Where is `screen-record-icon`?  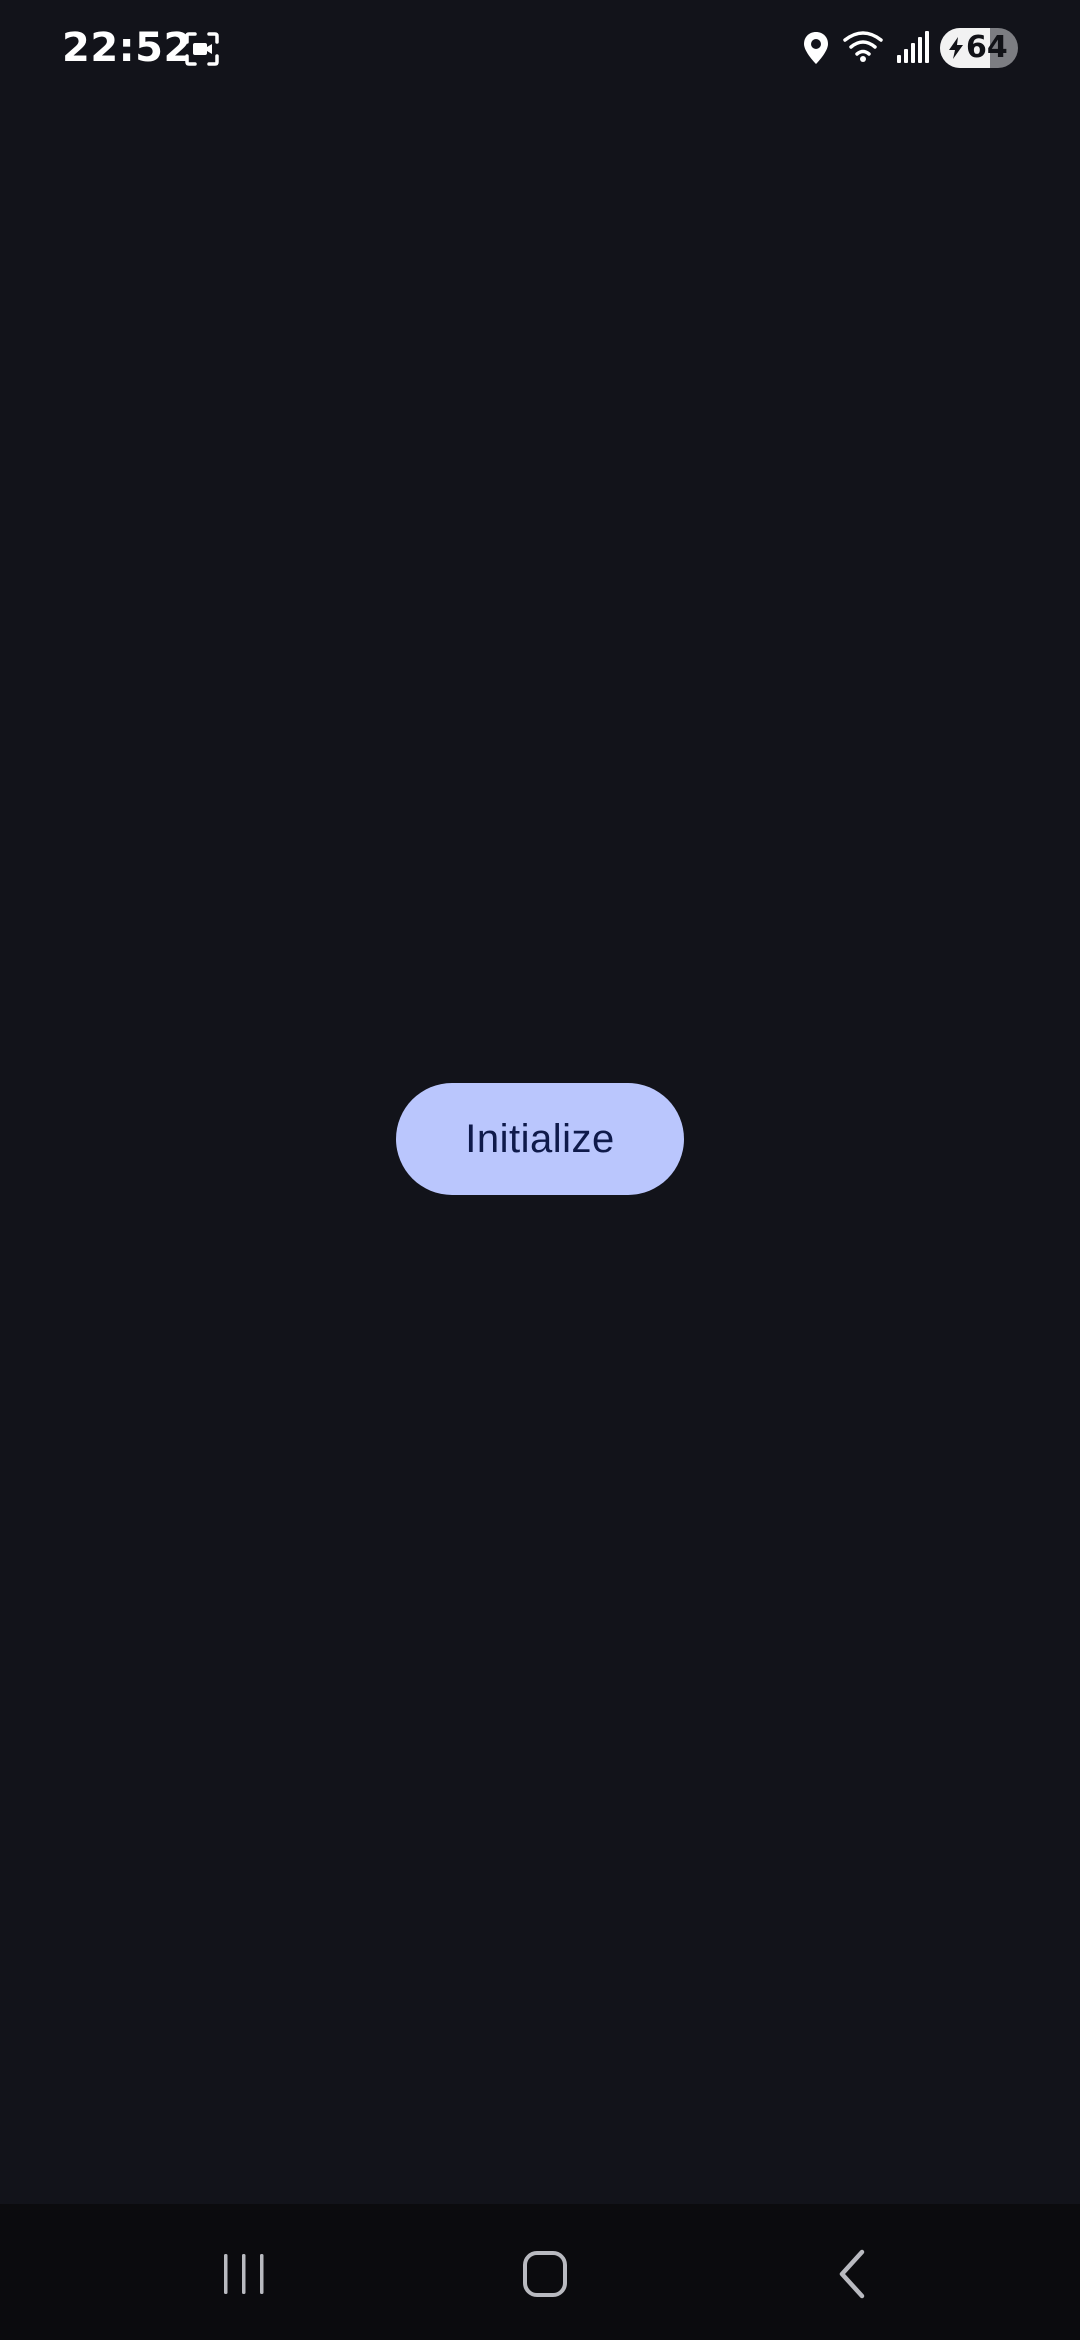 screen-record-icon is located at coordinates (202, 49).